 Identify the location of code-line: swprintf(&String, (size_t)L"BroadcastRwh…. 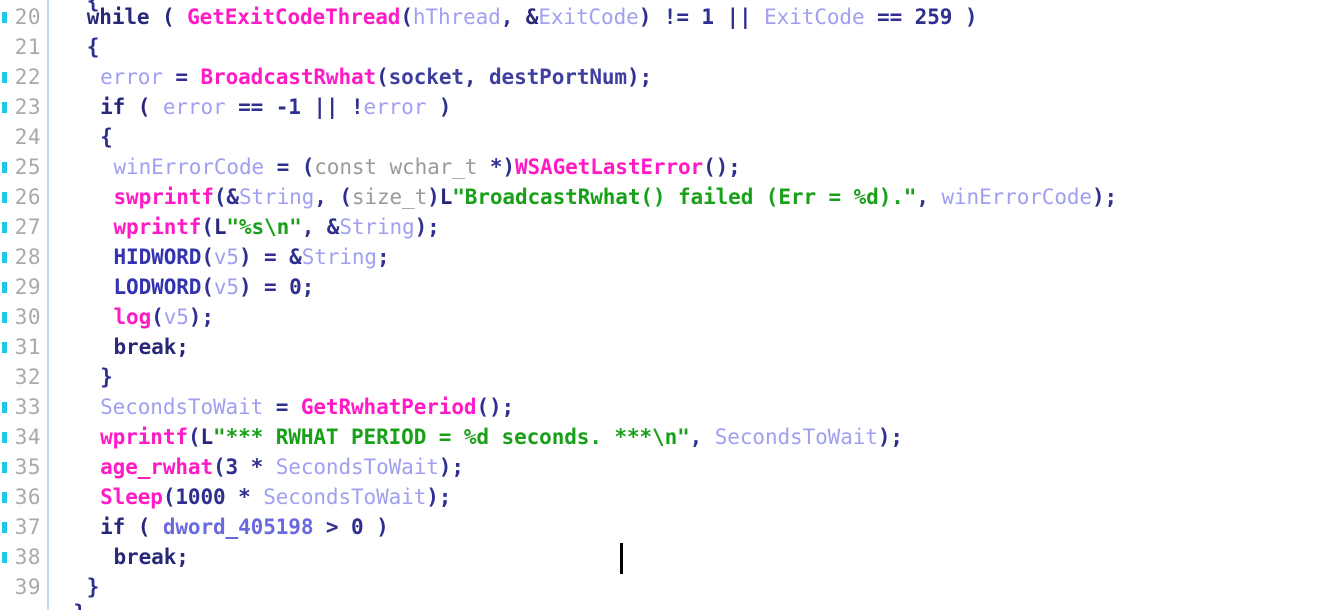
(589, 197).